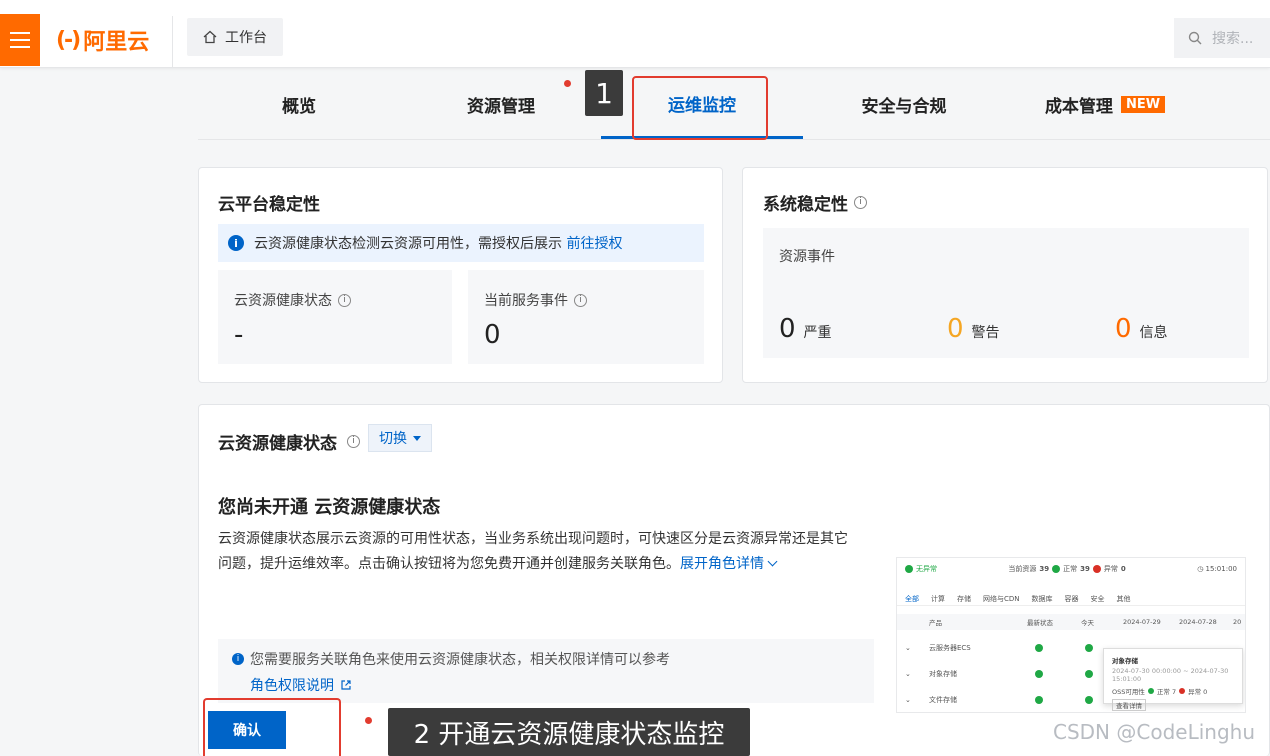 Image resolution: width=1270 pixels, height=756 pixels. Describe the element at coordinates (1067, 569) in the screenshot. I see `preview-counts: 当前资源 39 正常 39 异常 0` at that location.